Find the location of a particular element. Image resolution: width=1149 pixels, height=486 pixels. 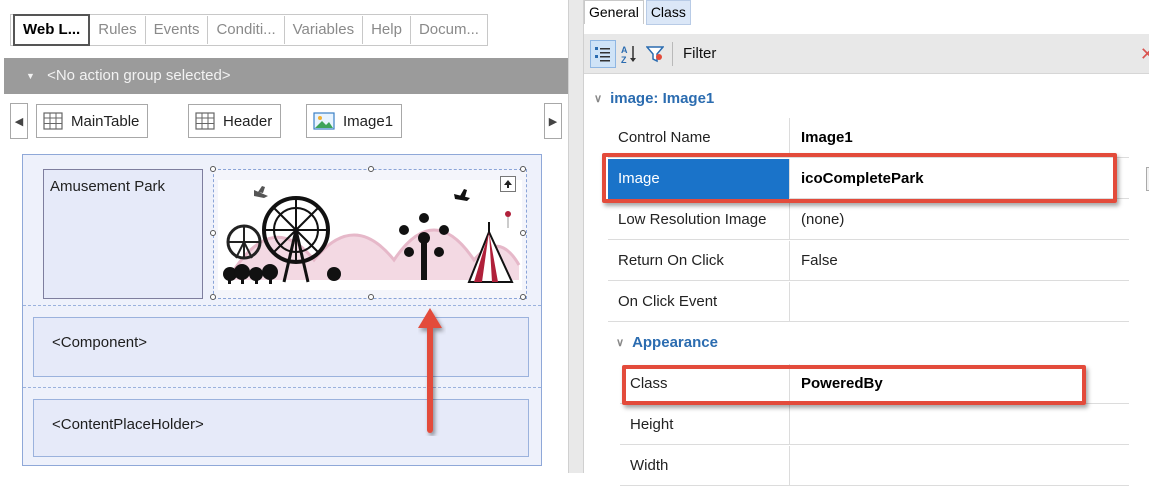

title-text: Amusement Park is located at coordinates (108, 186).